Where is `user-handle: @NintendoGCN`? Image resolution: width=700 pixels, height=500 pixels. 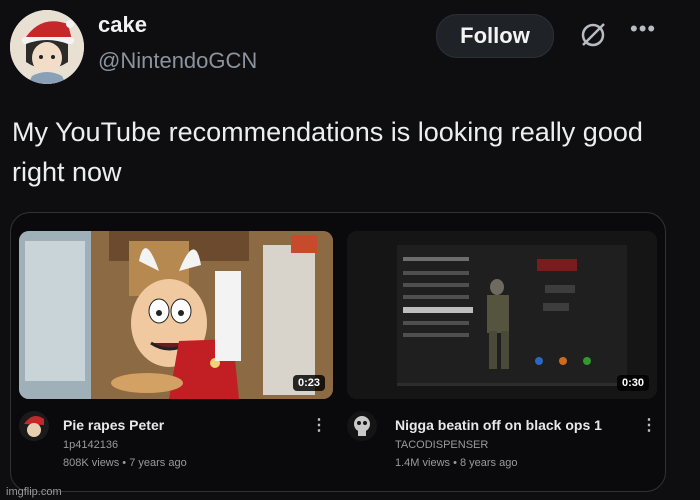 user-handle: @NintendoGCN is located at coordinates (177, 61).